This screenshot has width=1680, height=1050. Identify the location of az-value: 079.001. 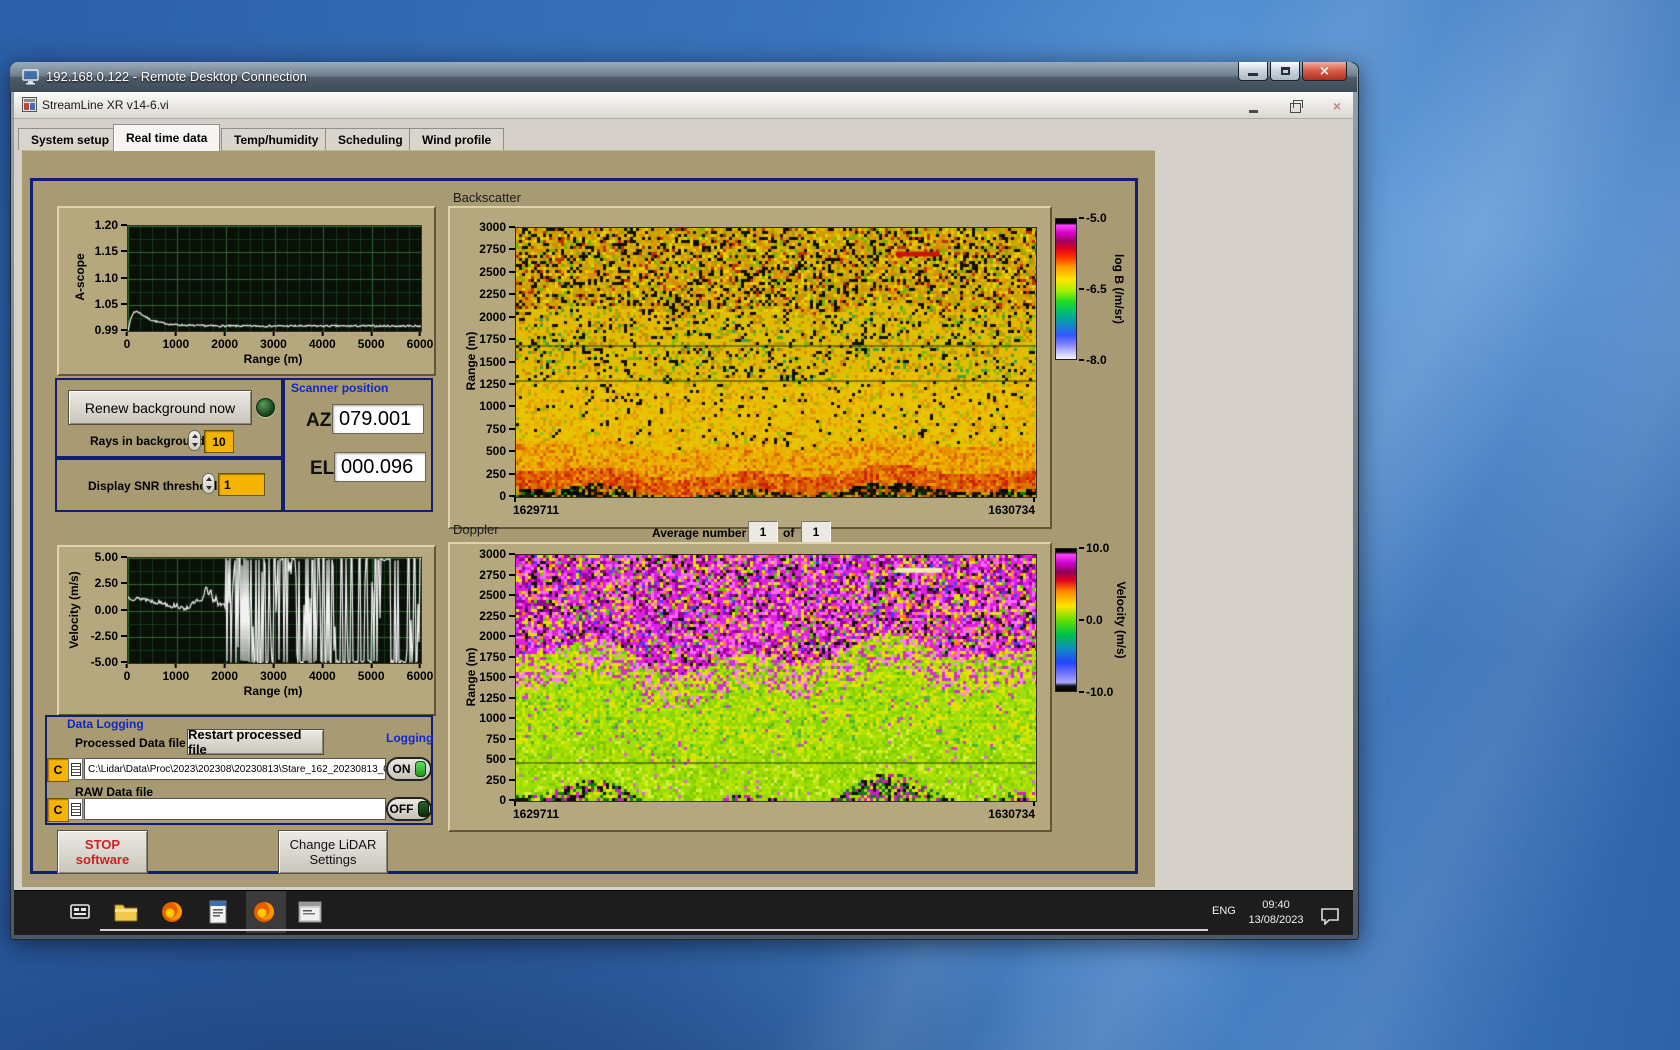
(375, 418).